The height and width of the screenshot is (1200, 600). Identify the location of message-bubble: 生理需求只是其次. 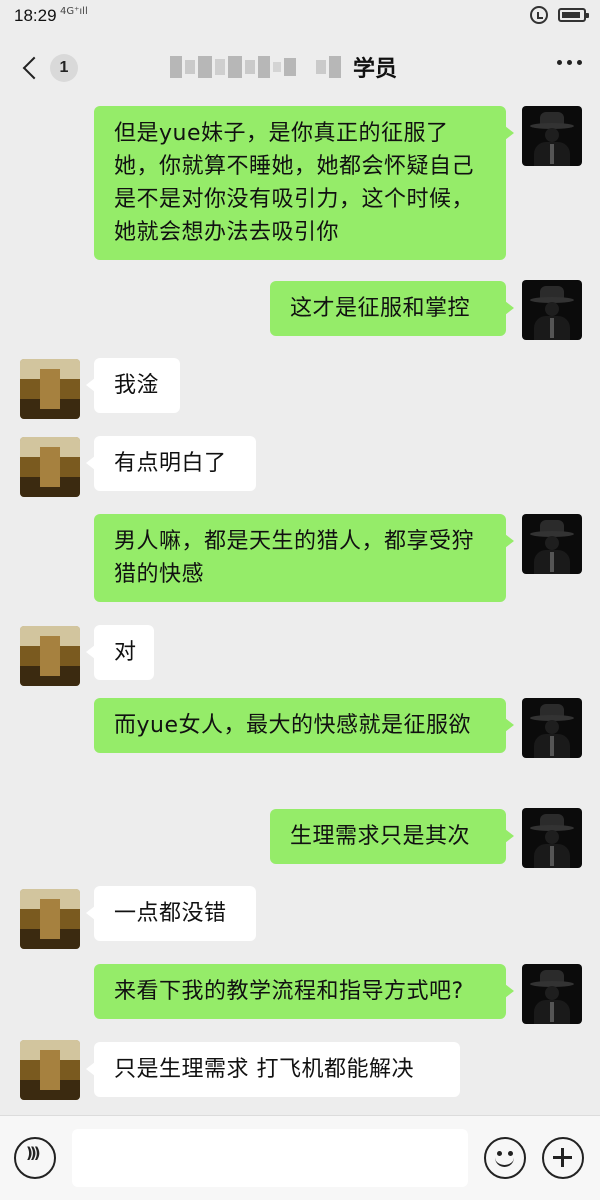
(392, 836).